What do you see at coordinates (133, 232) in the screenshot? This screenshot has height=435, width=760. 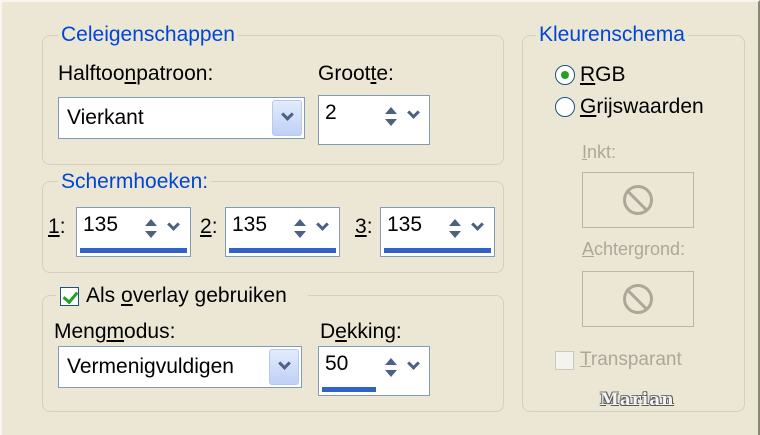 I see `angle-1-spinner: 135` at bounding box center [133, 232].